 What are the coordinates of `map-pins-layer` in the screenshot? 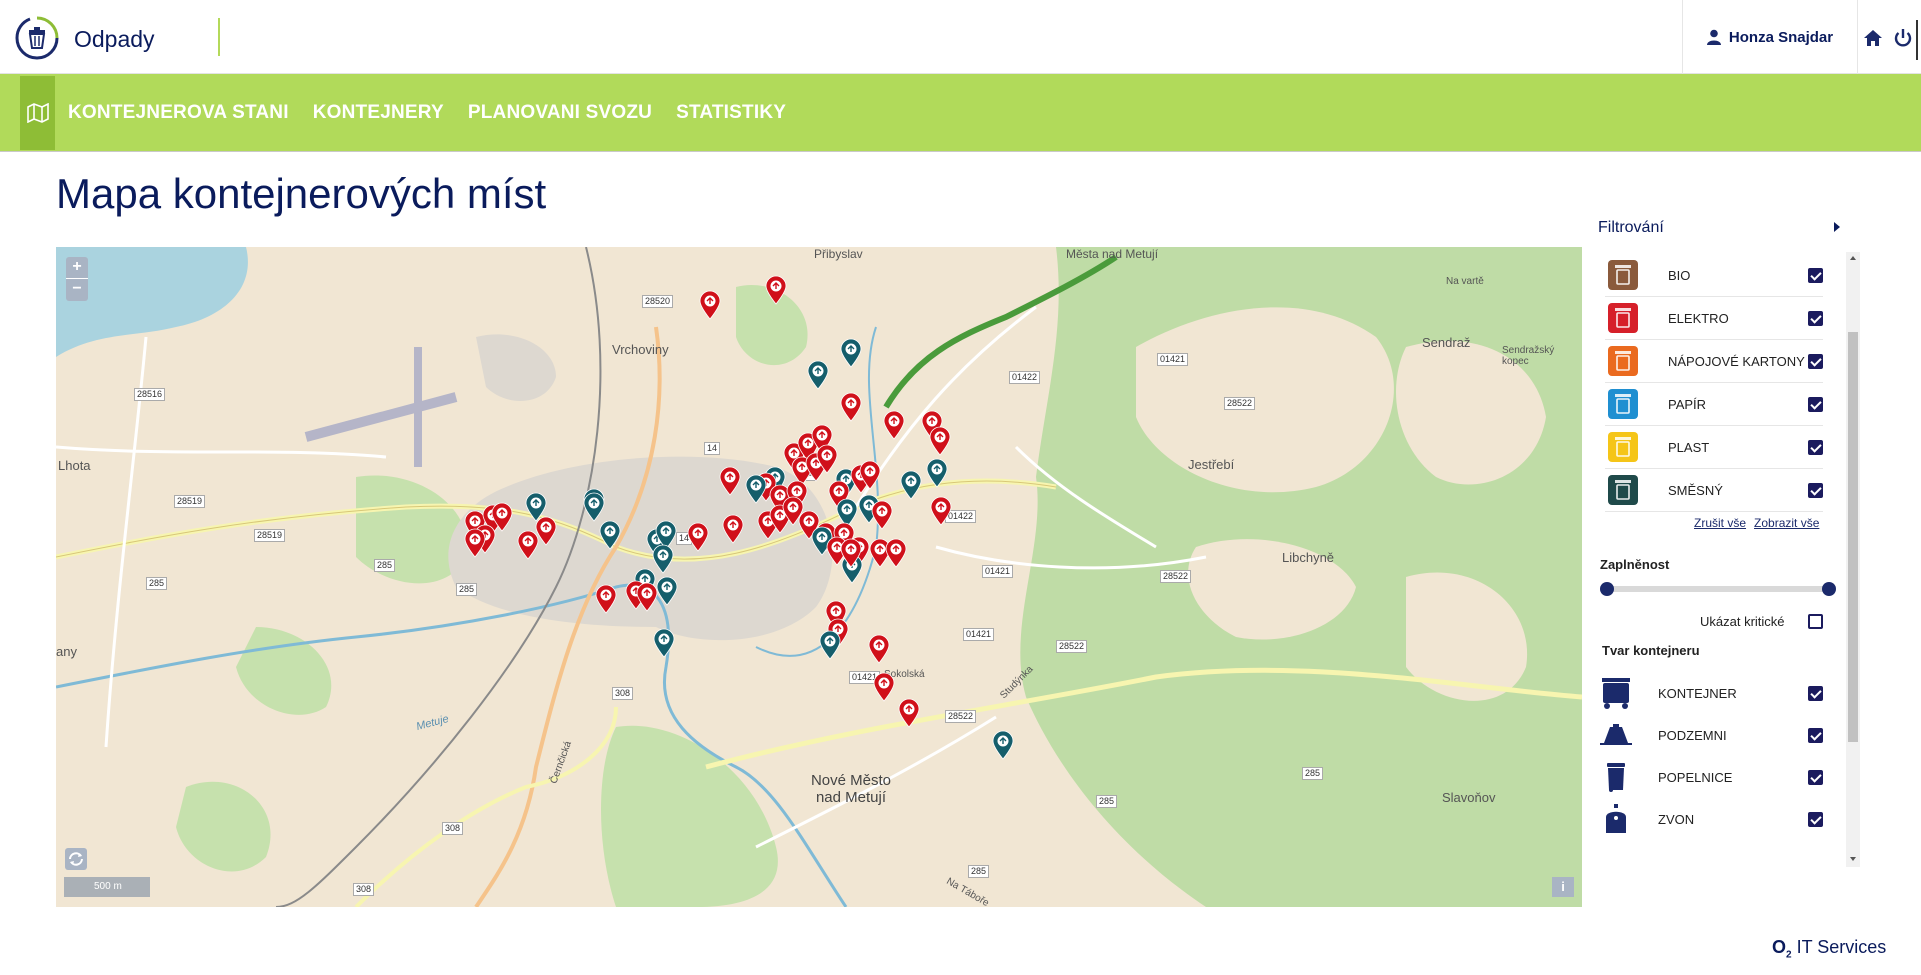 It's located at (739, 517).